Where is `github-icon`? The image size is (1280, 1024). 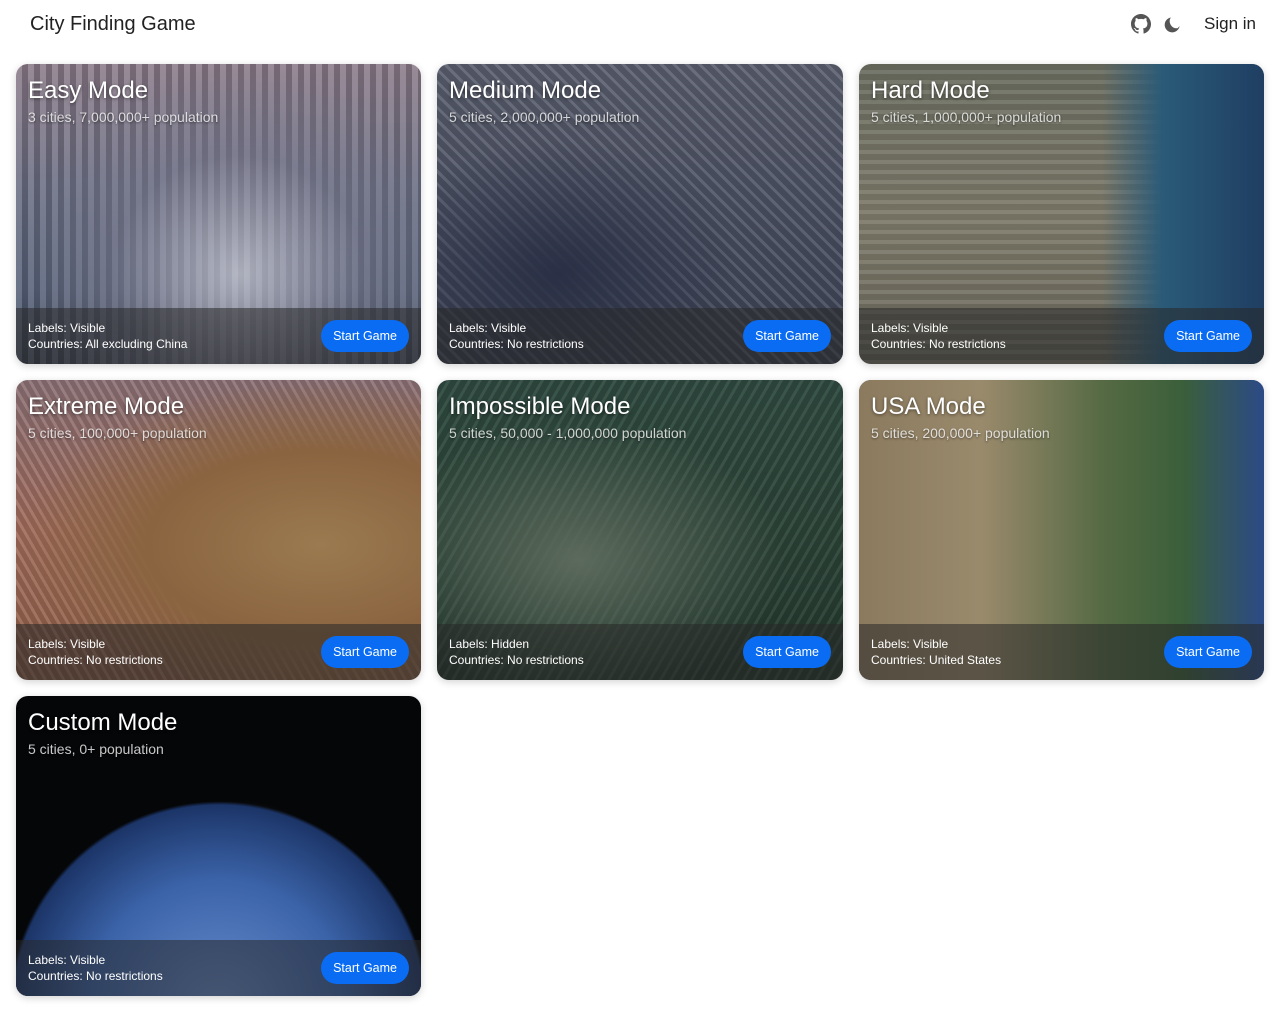 github-icon is located at coordinates (1141, 24).